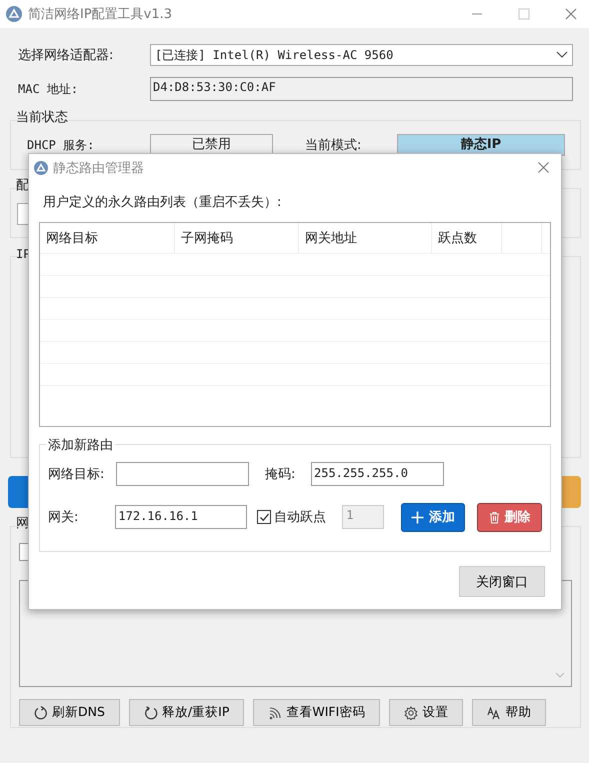 This screenshot has width=589, height=763. What do you see at coordinates (182, 474) in the screenshot?
I see `target-input` at bounding box center [182, 474].